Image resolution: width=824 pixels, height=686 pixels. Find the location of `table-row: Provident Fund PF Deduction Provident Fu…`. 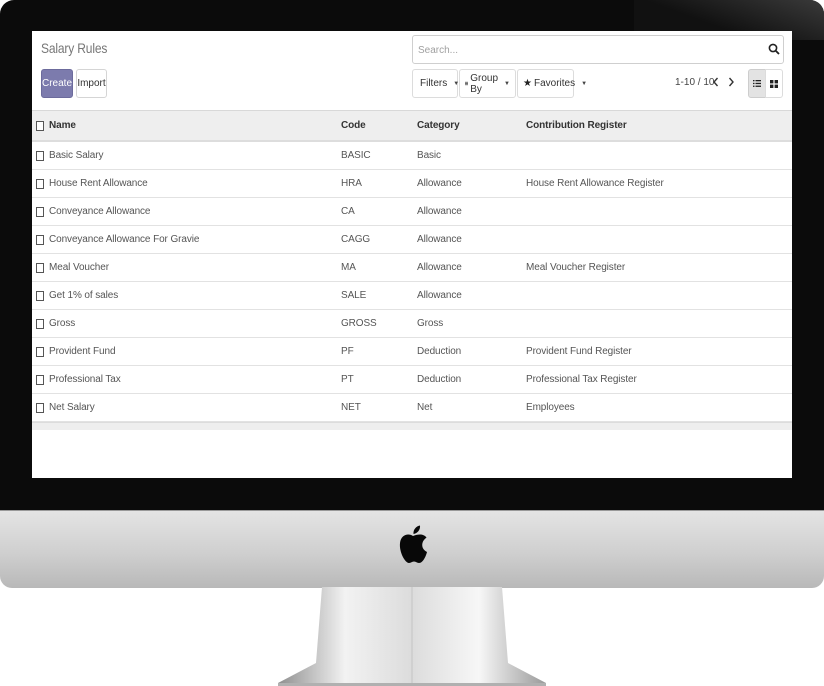

table-row: Provident Fund PF Deduction Provident Fu… is located at coordinates (412, 352).